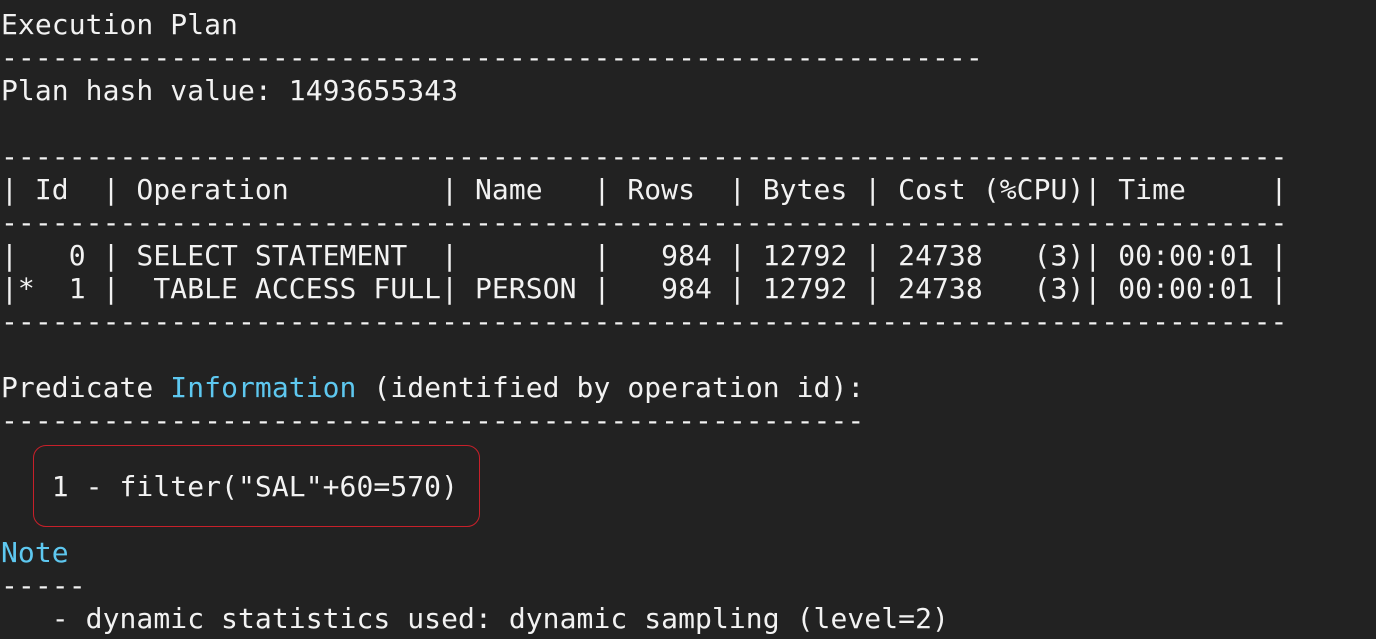 The height and width of the screenshot is (639, 1376). What do you see at coordinates (86, 387) in the screenshot?
I see `predicate-heading-prefix: Predicate` at bounding box center [86, 387].